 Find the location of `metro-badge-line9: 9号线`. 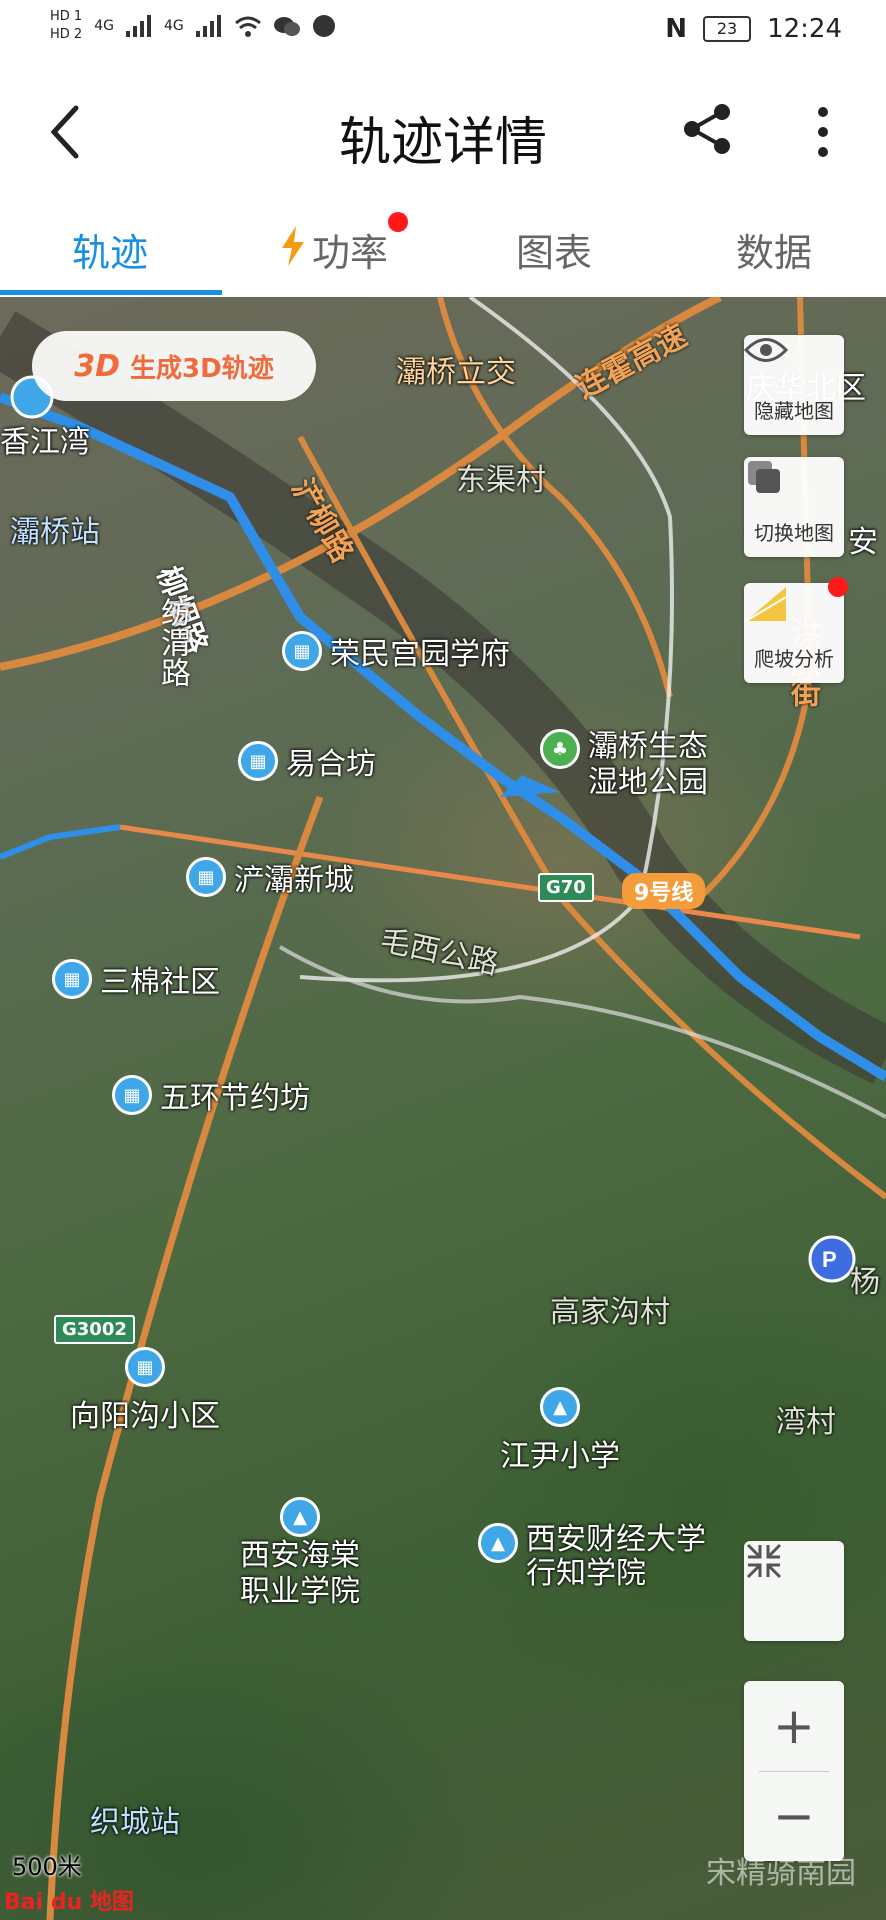

metro-badge-line9: 9号线 is located at coordinates (664, 891).